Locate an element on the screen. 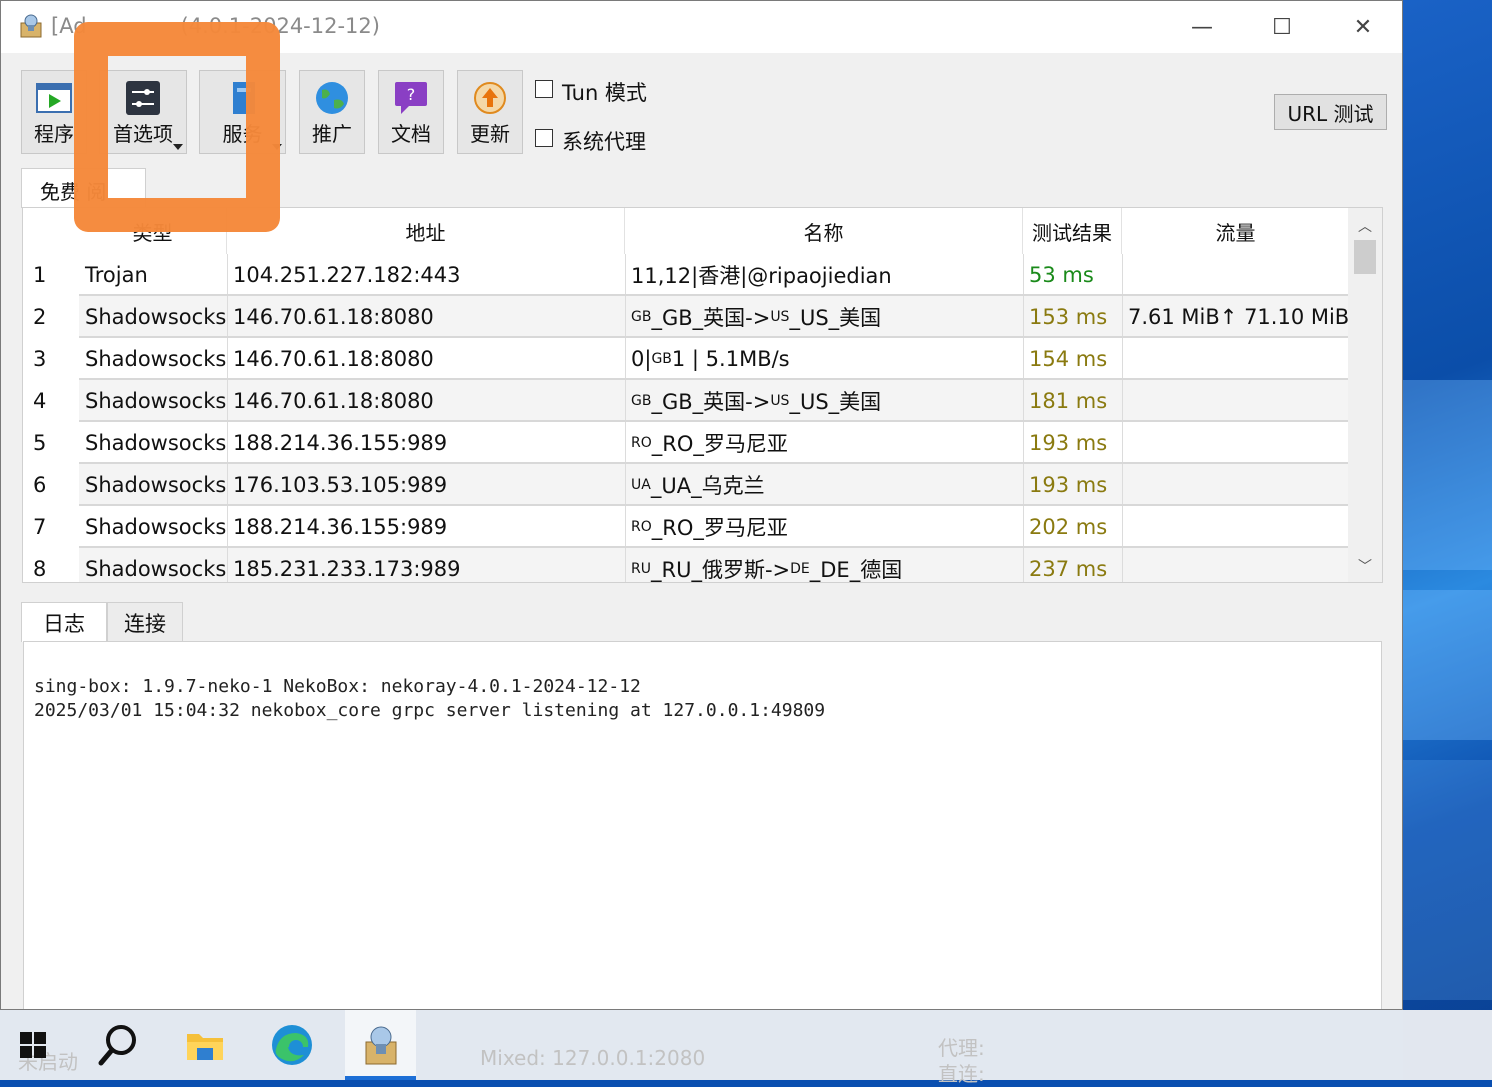  toolbar-docs-button: ? 文档 is located at coordinates (411, 112).